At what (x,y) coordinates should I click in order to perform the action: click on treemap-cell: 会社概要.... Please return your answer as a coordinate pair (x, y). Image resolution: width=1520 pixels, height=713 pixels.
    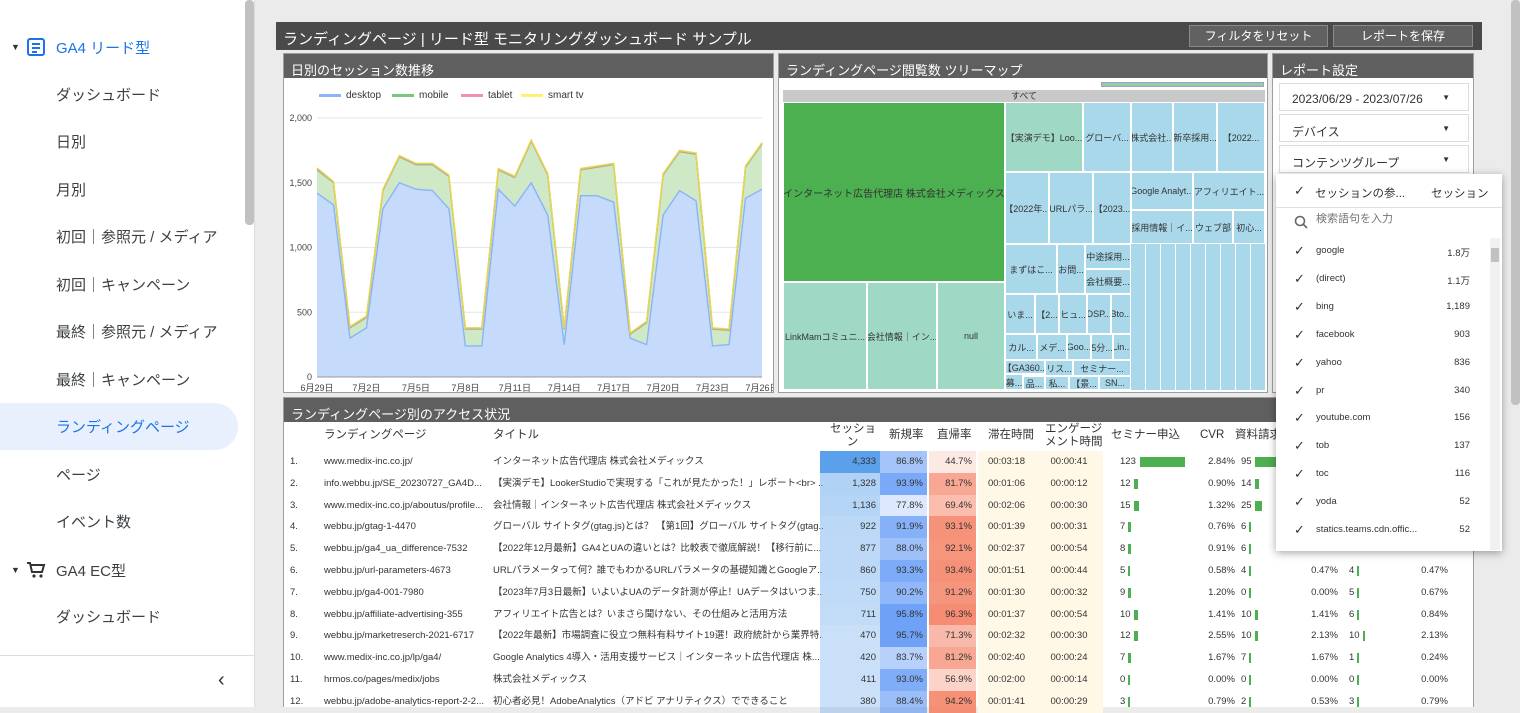
    Looking at the image, I should click on (1108, 281).